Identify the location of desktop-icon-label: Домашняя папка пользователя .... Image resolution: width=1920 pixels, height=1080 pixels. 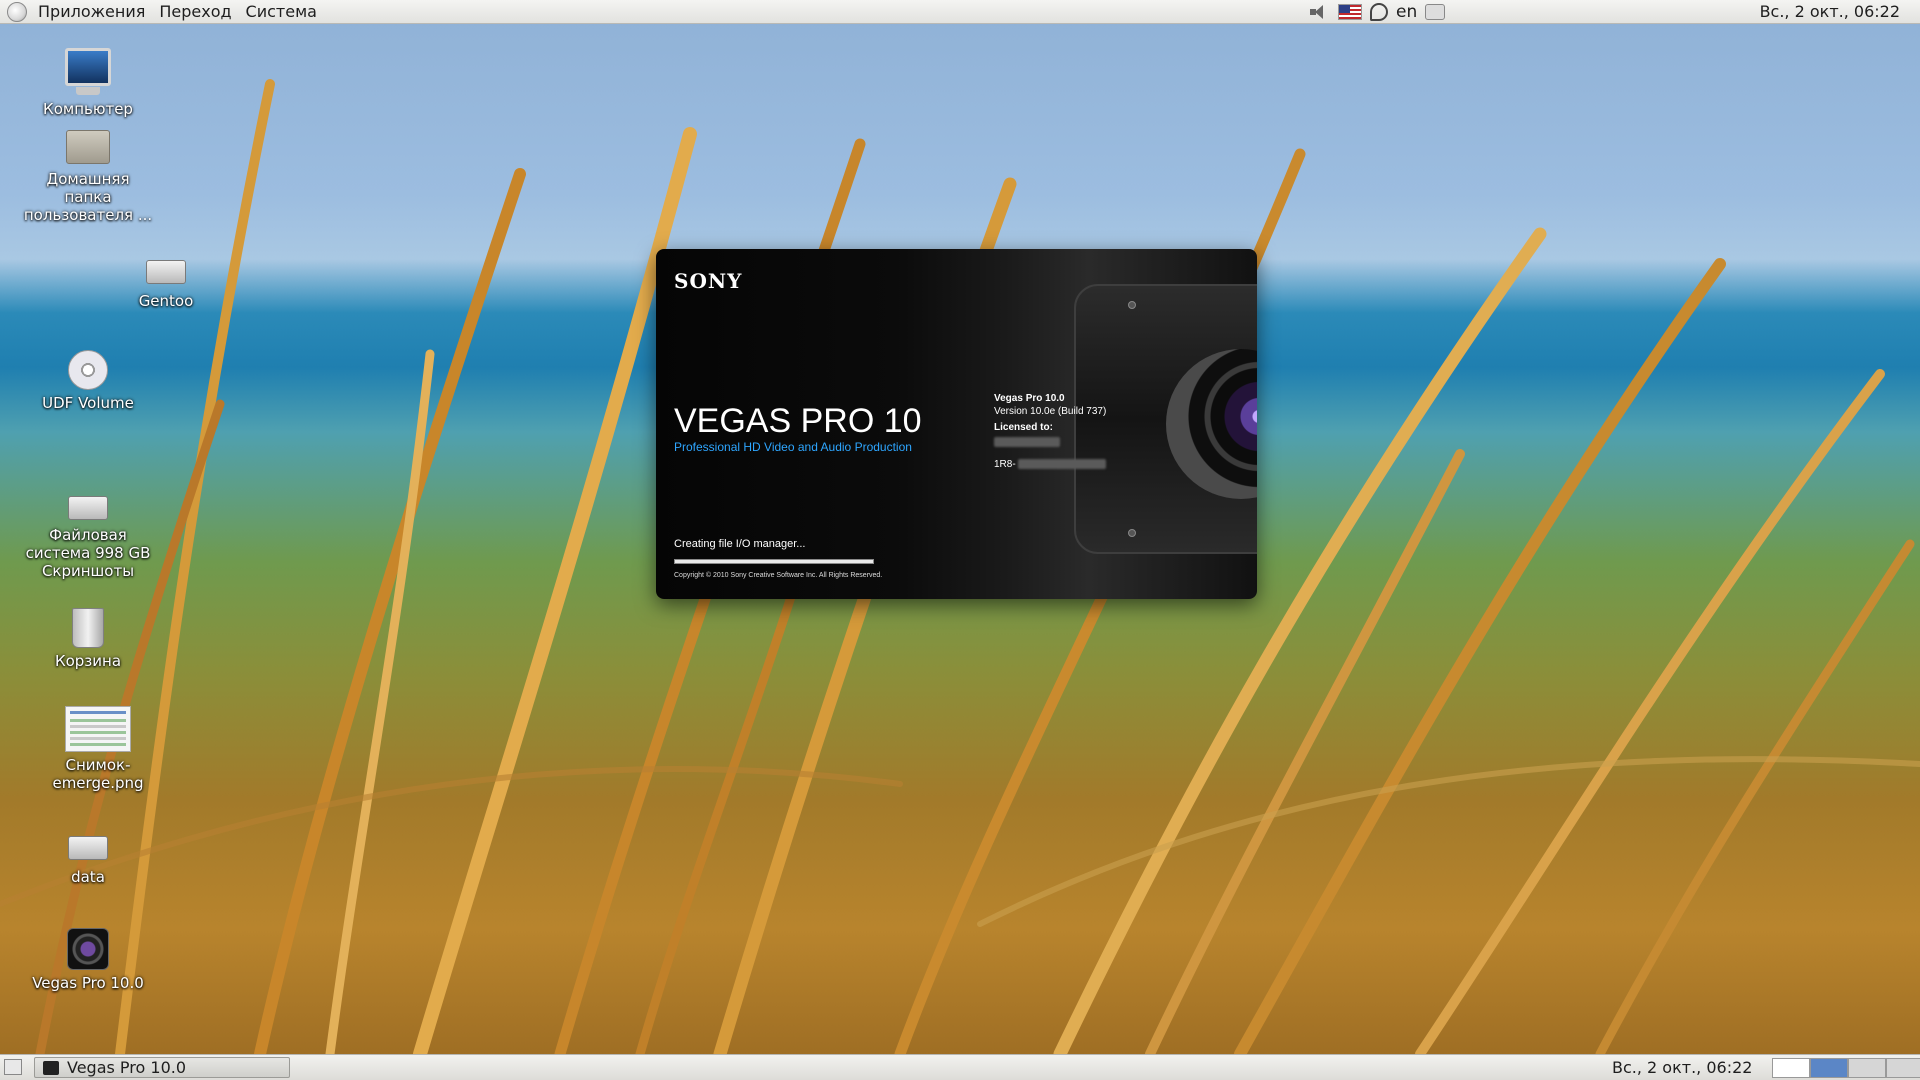
(88, 197).